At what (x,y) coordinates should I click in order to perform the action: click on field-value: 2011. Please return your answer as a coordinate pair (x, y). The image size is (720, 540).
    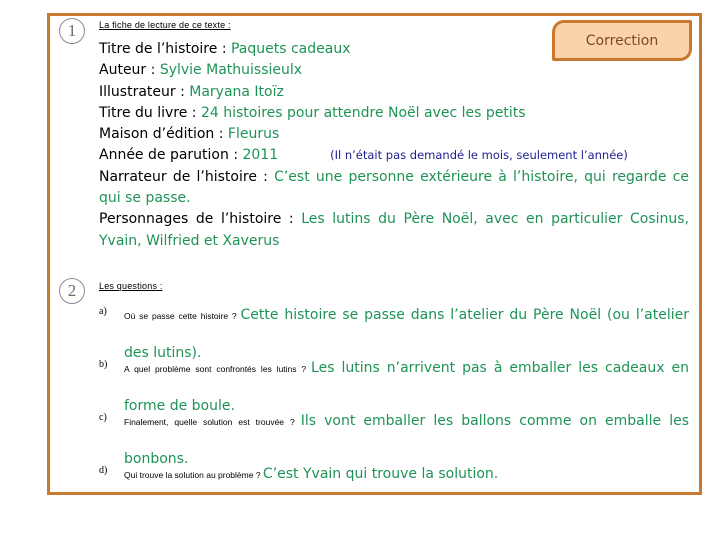
    Looking at the image, I should click on (260, 155).